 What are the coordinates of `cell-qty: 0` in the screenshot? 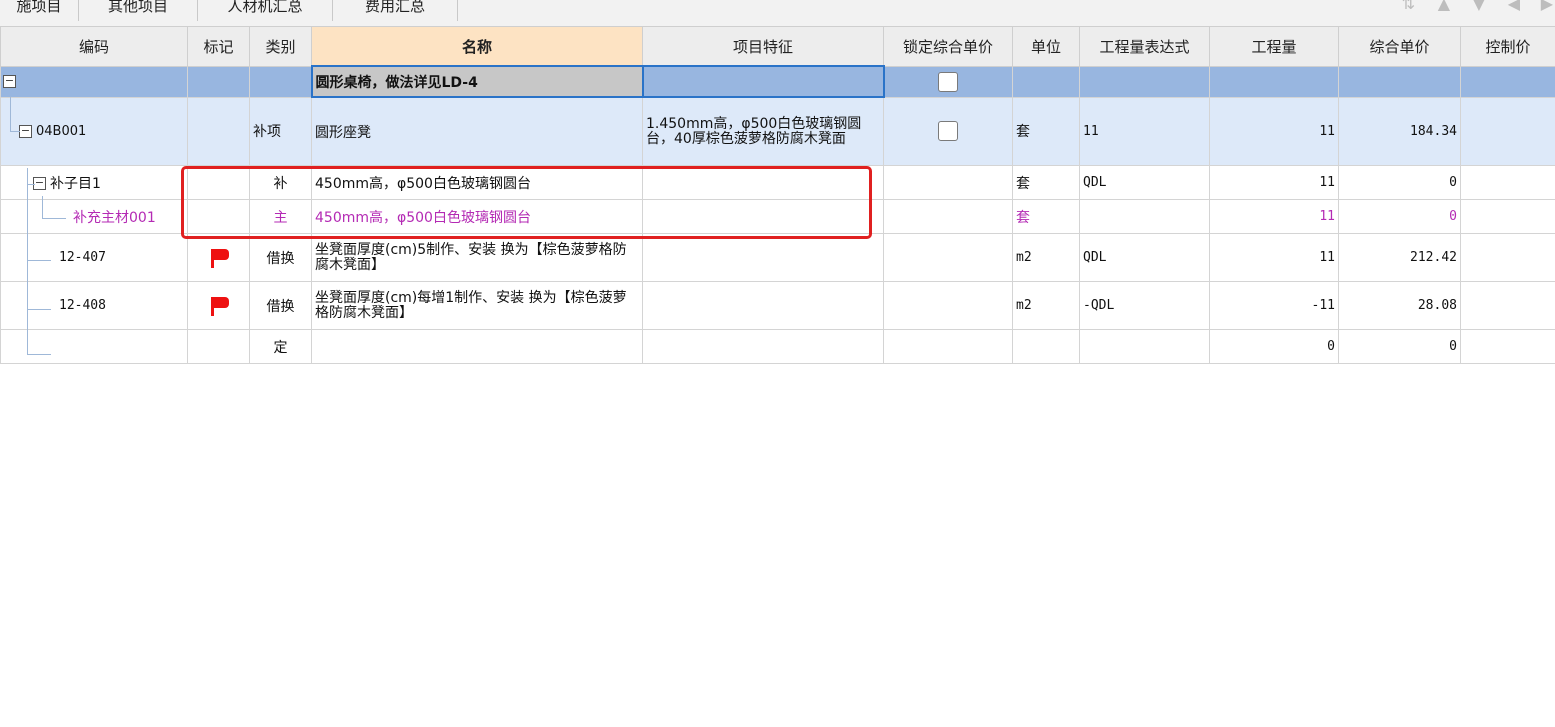 It's located at (1274, 346).